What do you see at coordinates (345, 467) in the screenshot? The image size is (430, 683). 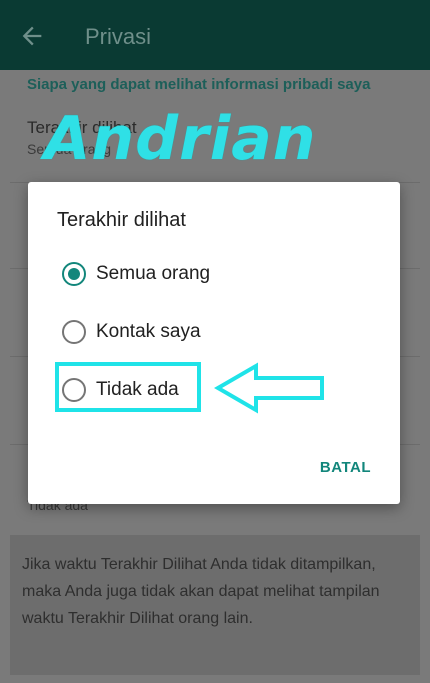 I see `cancel-button: BATAL` at bounding box center [345, 467].